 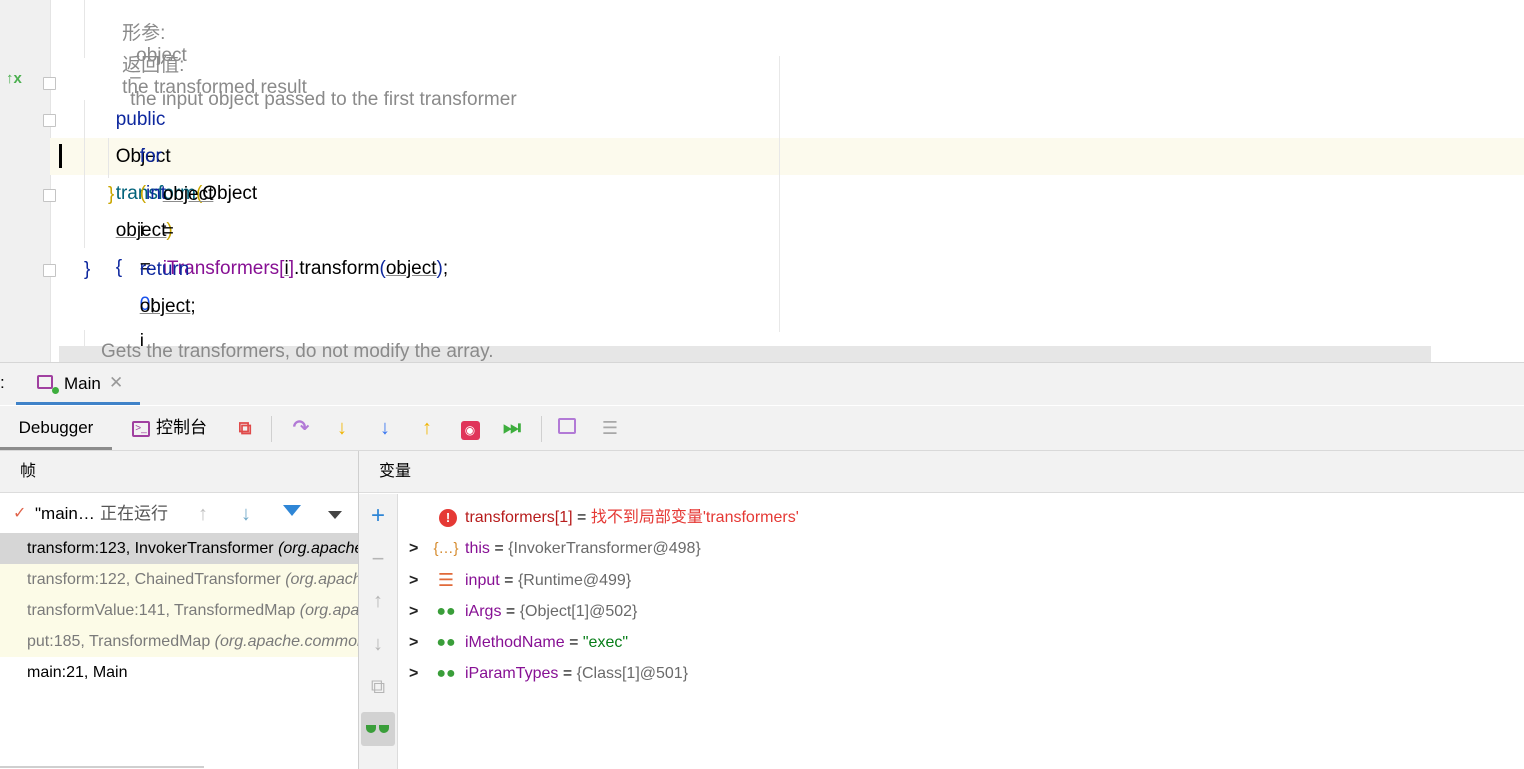 What do you see at coordinates (84, 29) in the screenshot?
I see `doc-guide-line` at bounding box center [84, 29].